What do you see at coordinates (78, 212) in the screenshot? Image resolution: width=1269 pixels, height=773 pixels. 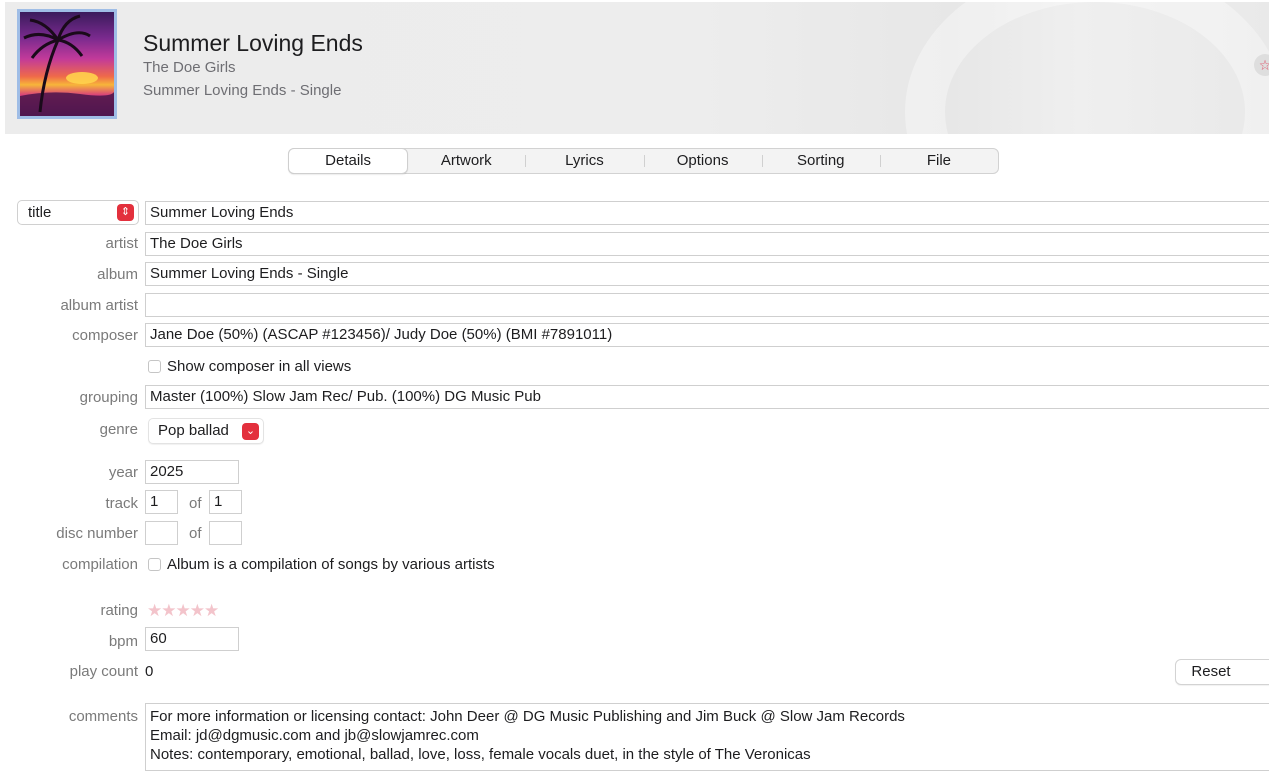 I see `title-field-selector: title ⇕` at bounding box center [78, 212].